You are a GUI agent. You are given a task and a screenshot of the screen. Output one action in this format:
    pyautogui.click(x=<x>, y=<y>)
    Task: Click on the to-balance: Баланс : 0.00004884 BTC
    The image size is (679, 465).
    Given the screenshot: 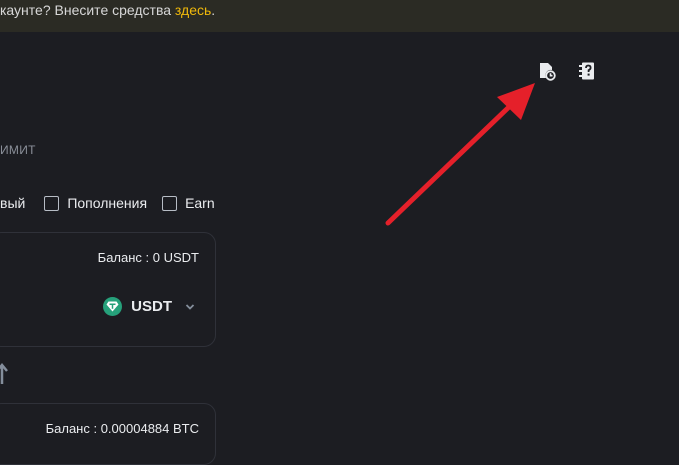 What is the action you would take?
    pyautogui.click(x=122, y=428)
    